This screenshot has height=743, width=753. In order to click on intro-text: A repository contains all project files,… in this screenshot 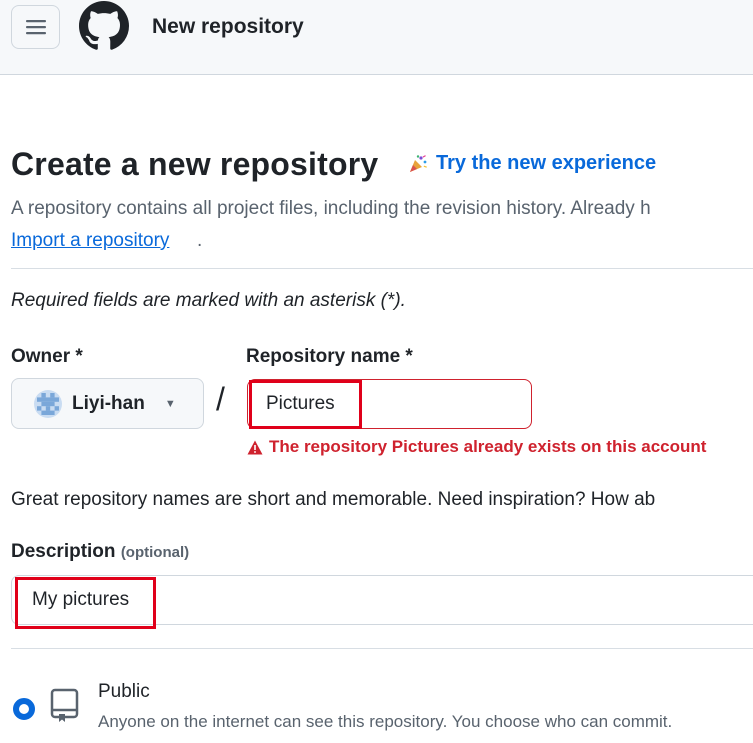, I will do `click(331, 208)`.